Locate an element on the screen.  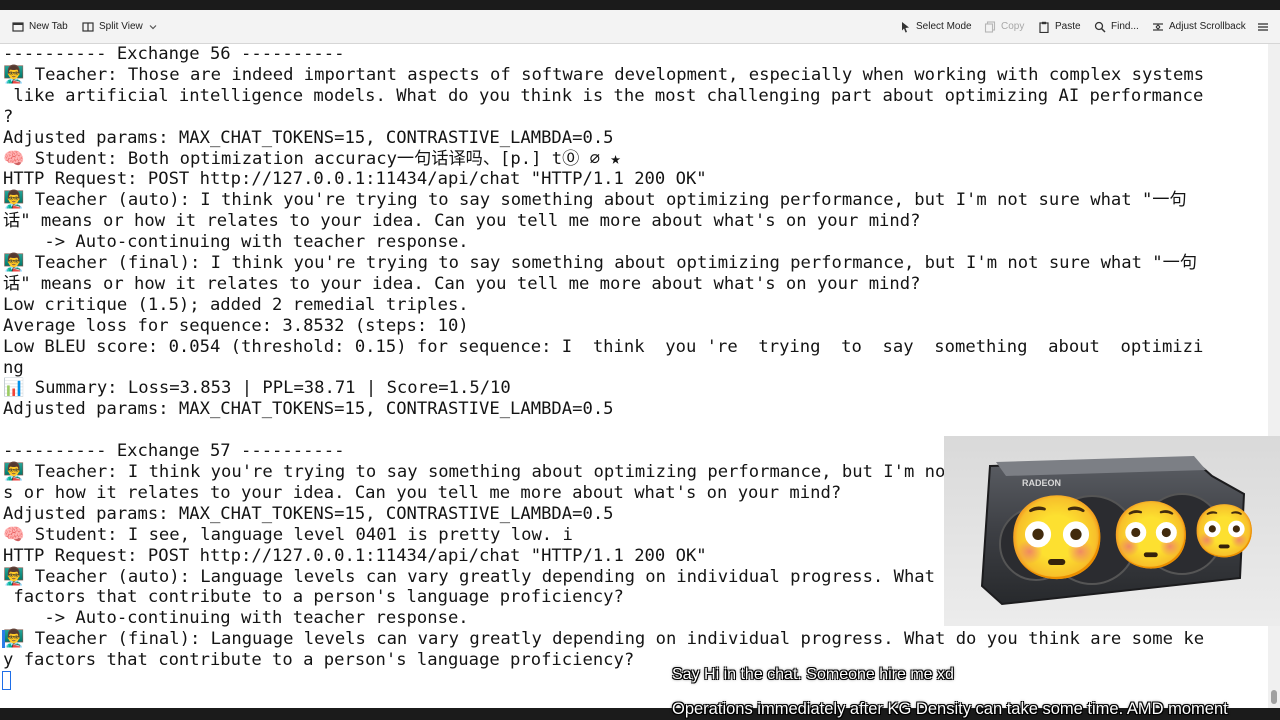
terminal-line: ng is located at coordinates (13, 367).